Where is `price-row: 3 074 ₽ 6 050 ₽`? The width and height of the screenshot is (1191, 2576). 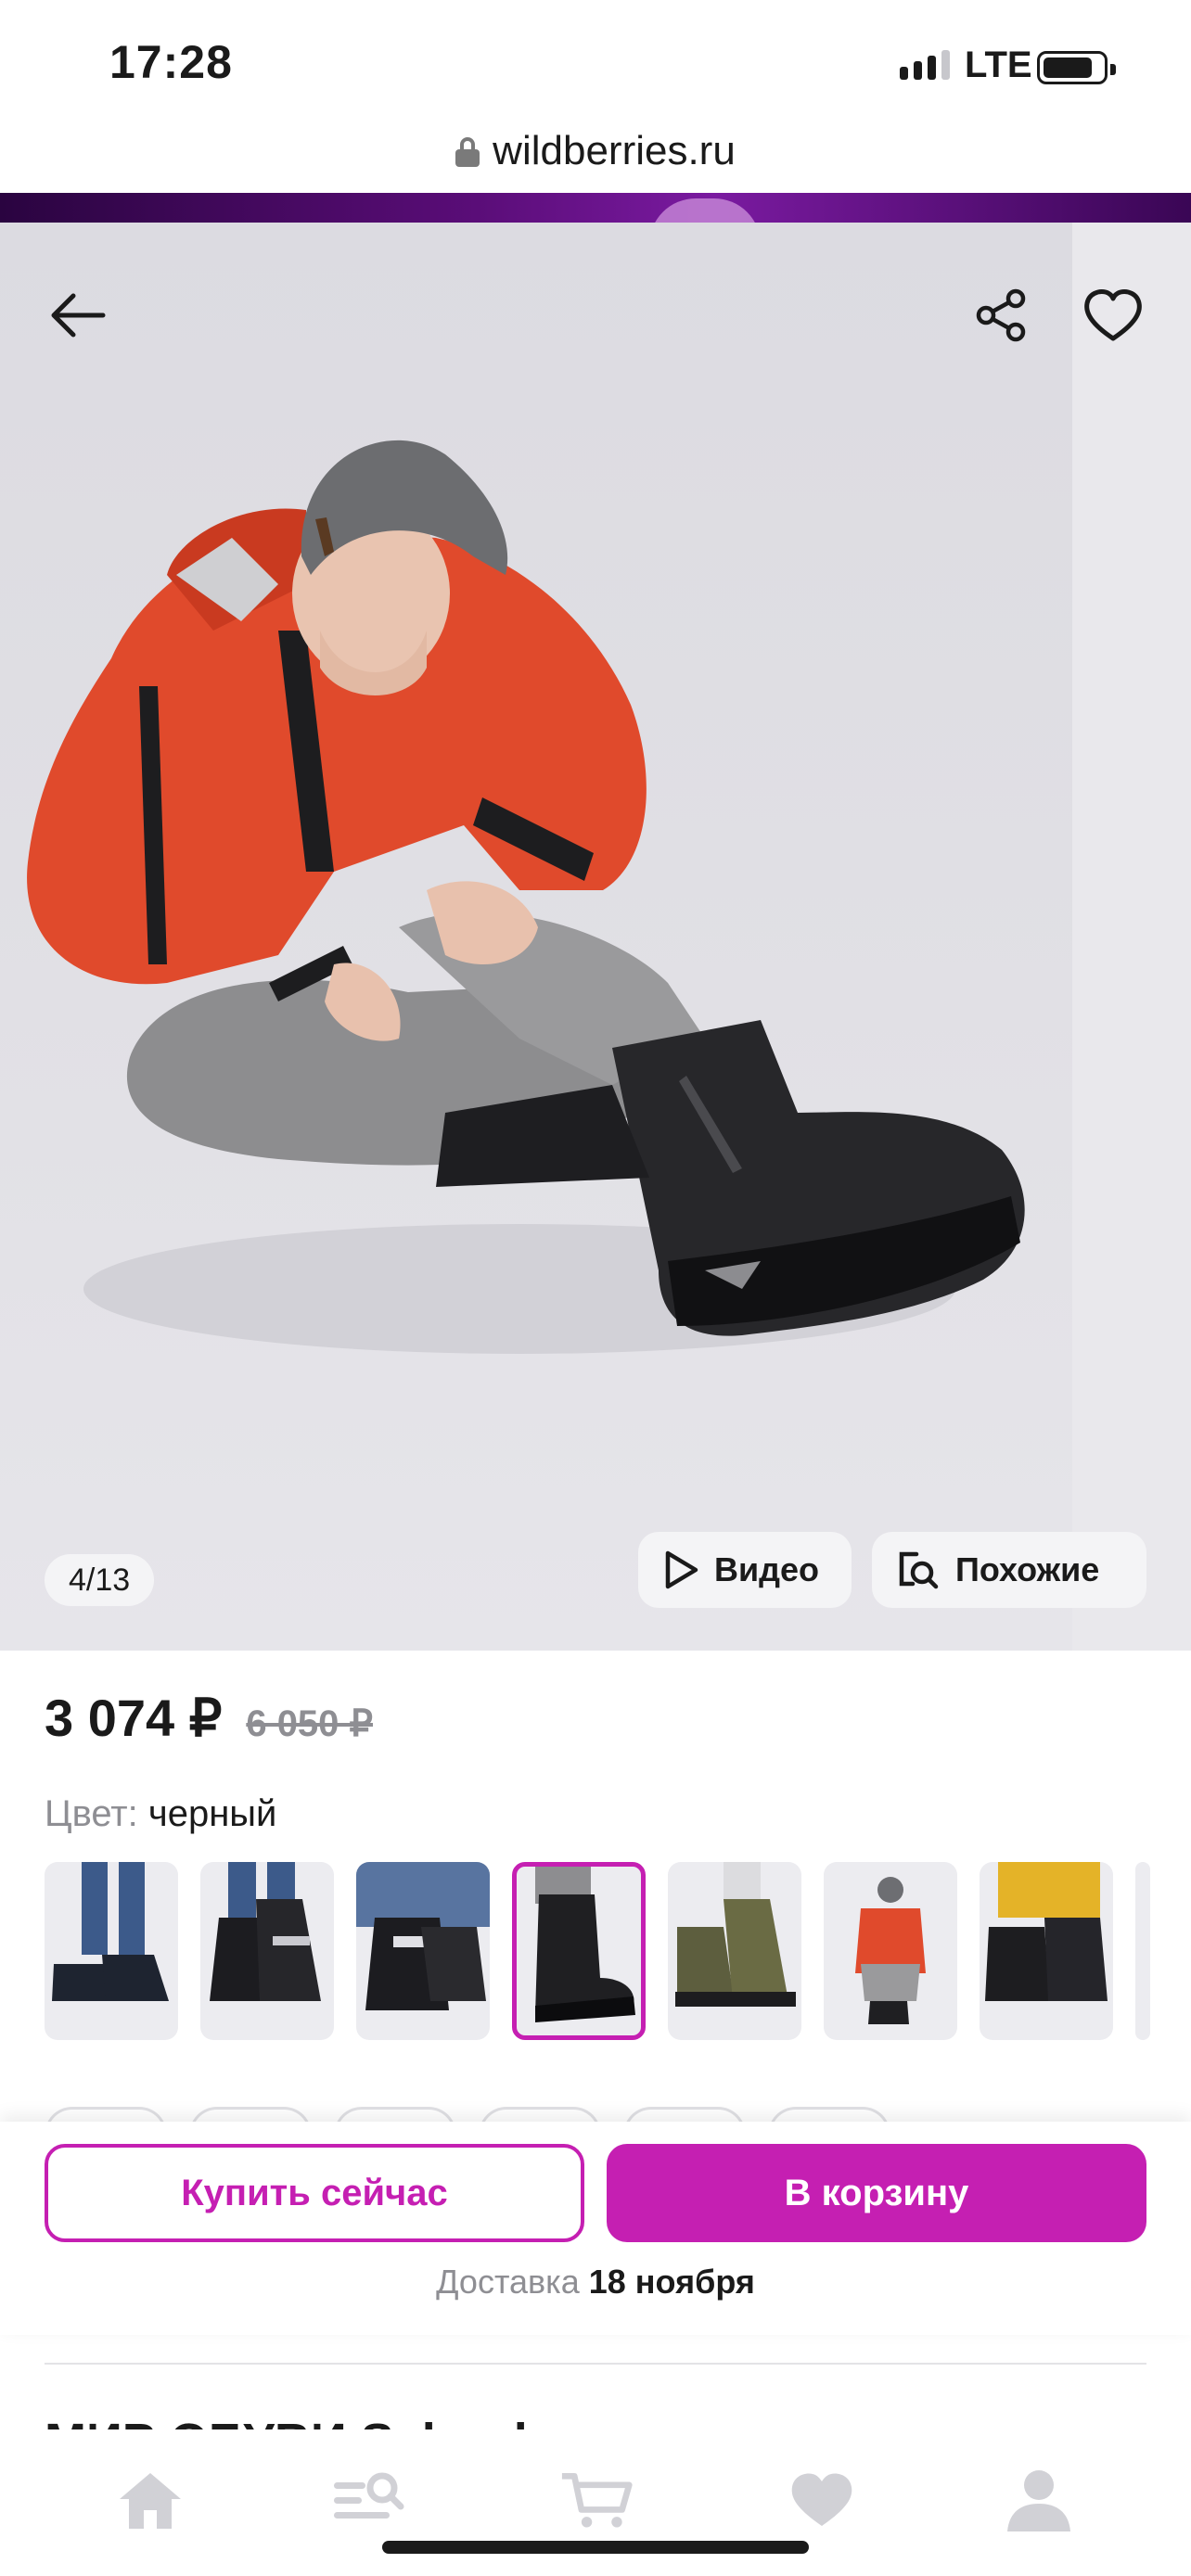 price-row: 3 074 ₽ 6 050 ₽ is located at coordinates (209, 1719).